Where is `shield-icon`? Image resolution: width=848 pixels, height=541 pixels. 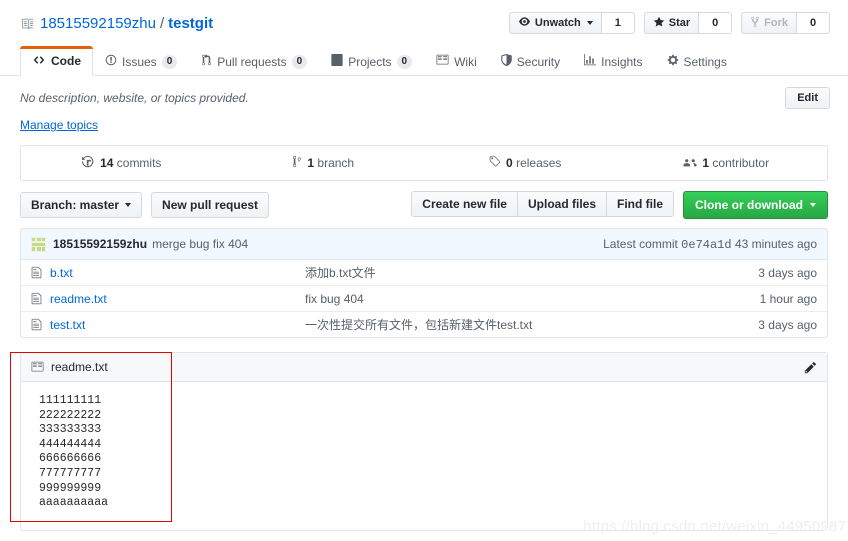
shield-icon is located at coordinates (506, 61).